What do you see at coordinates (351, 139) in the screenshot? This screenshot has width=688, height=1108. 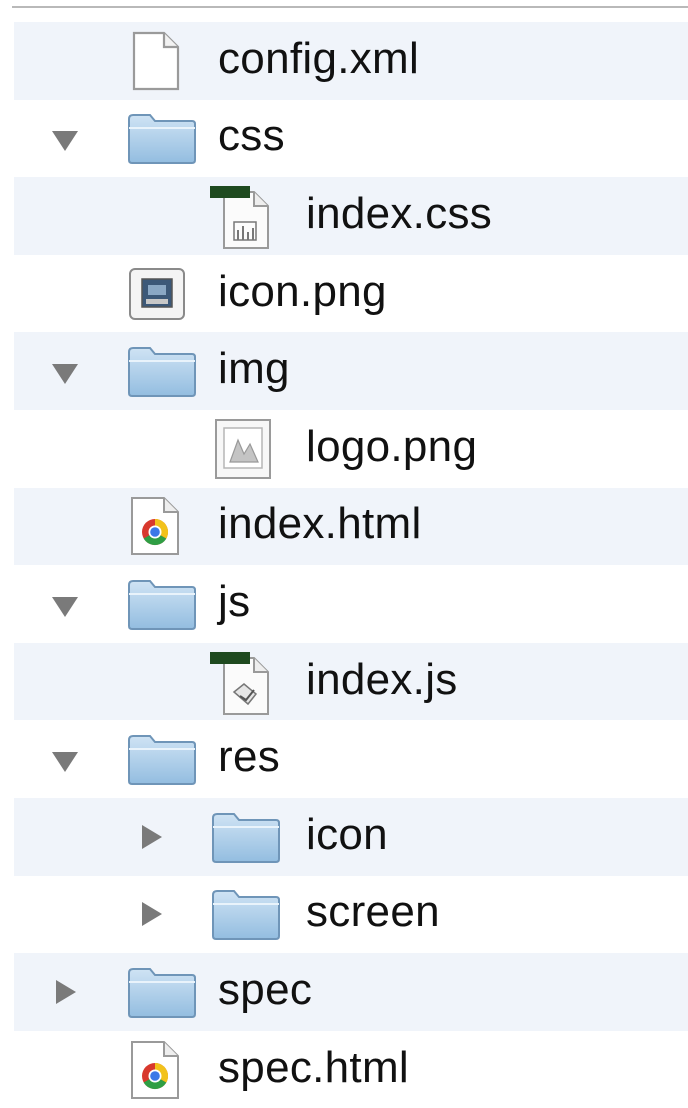 I see `tree-row: css` at bounding box center [351, 139].